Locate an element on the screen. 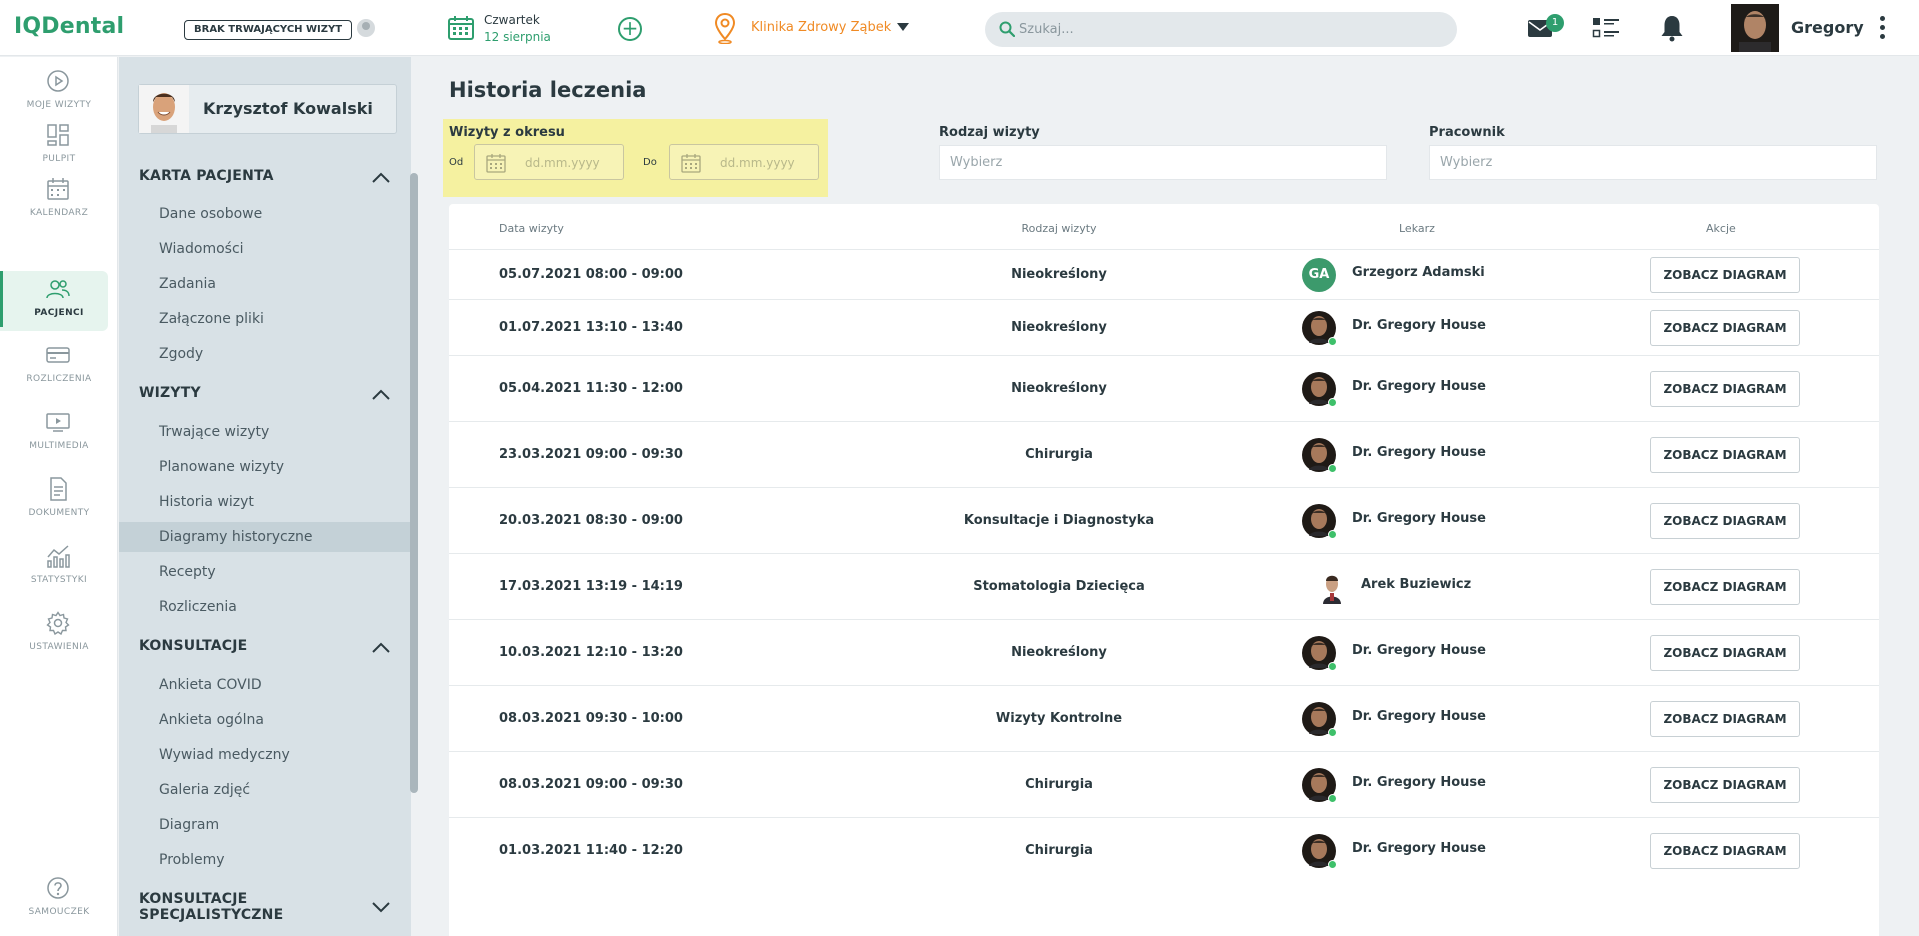  patient-card: Krzysztof Kowalski is located at coordinates (267, 109).